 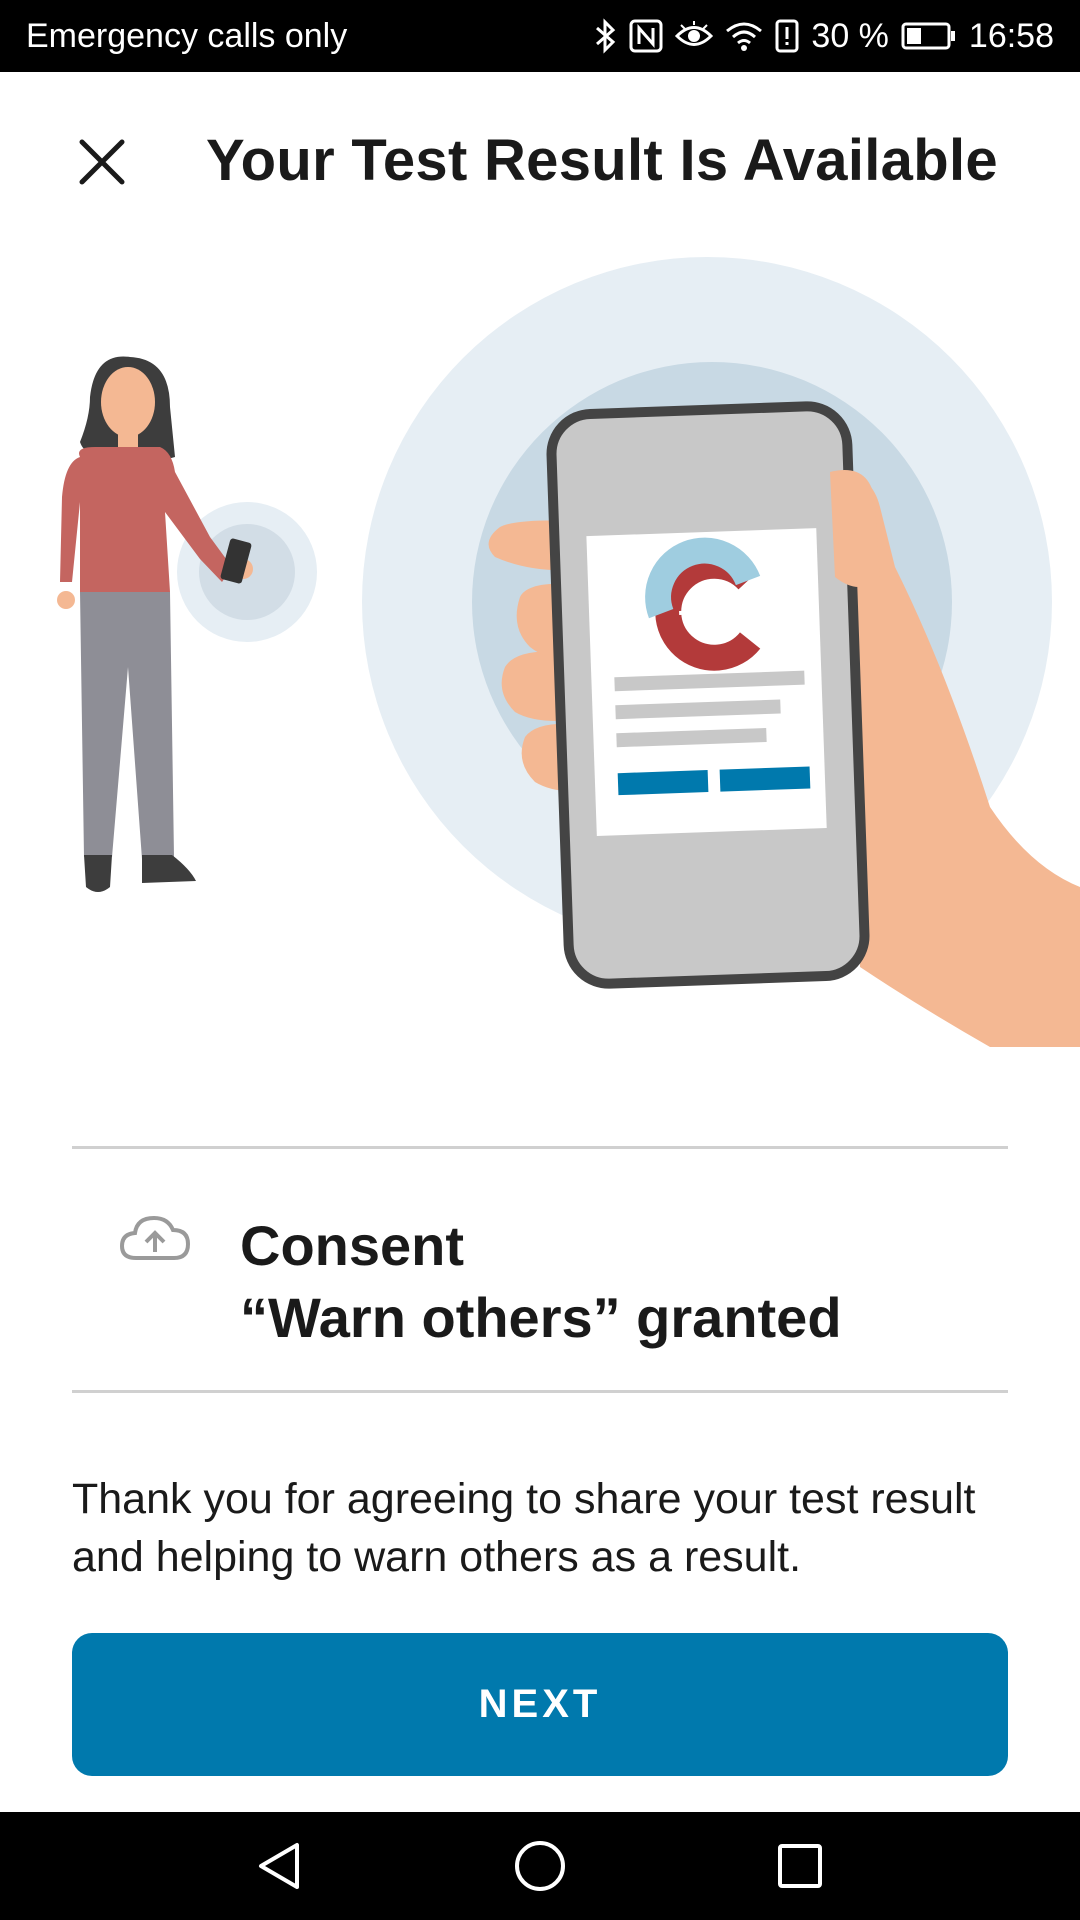 I want to click on home-nav-button, so click(x=540, y=1866).